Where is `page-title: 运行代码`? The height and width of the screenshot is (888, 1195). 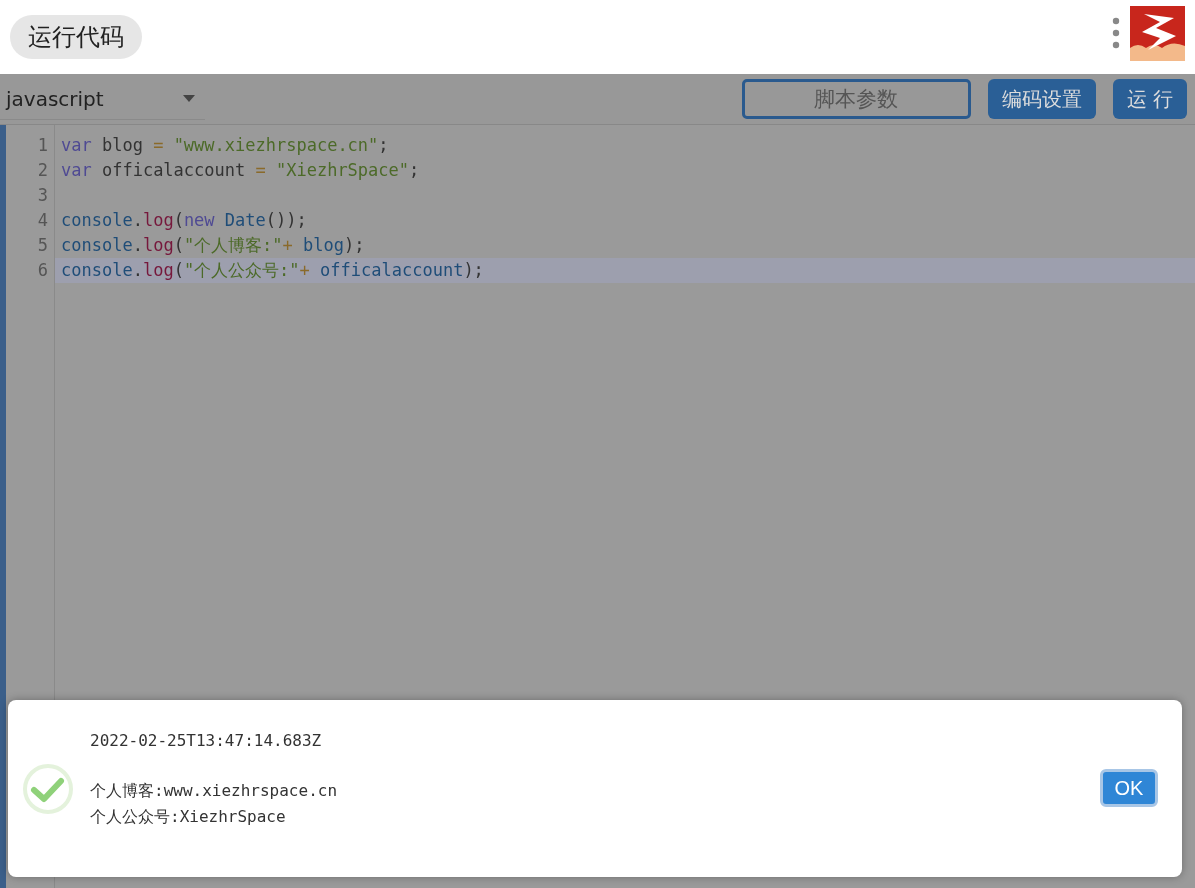
page-title: 运行代码 is located at coordinates (76, 37).